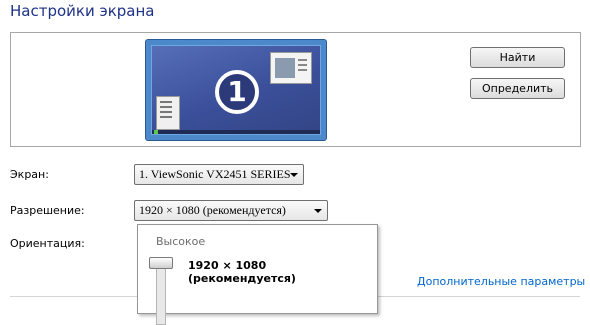 The width and height of the screenshot is (590, 325). I want to click on monitor-screen: 1, so click(236, 90).